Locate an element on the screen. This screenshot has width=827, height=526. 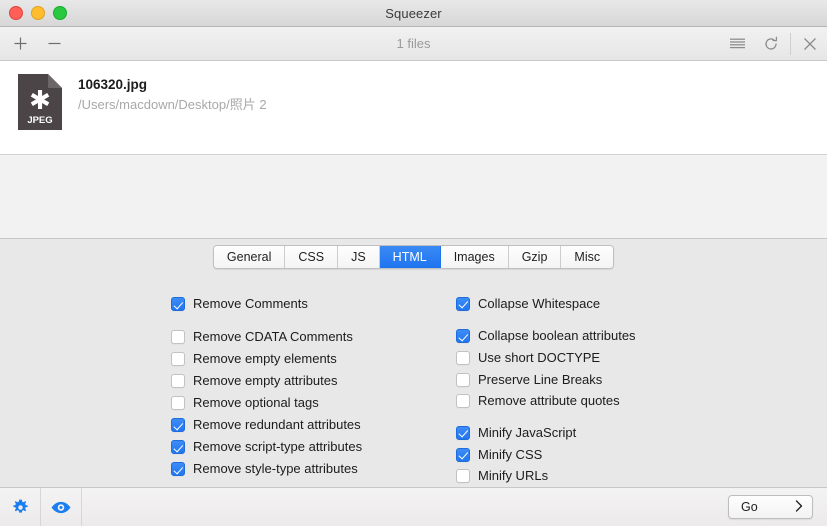
refresh-button is located at coordinates (771, 43).